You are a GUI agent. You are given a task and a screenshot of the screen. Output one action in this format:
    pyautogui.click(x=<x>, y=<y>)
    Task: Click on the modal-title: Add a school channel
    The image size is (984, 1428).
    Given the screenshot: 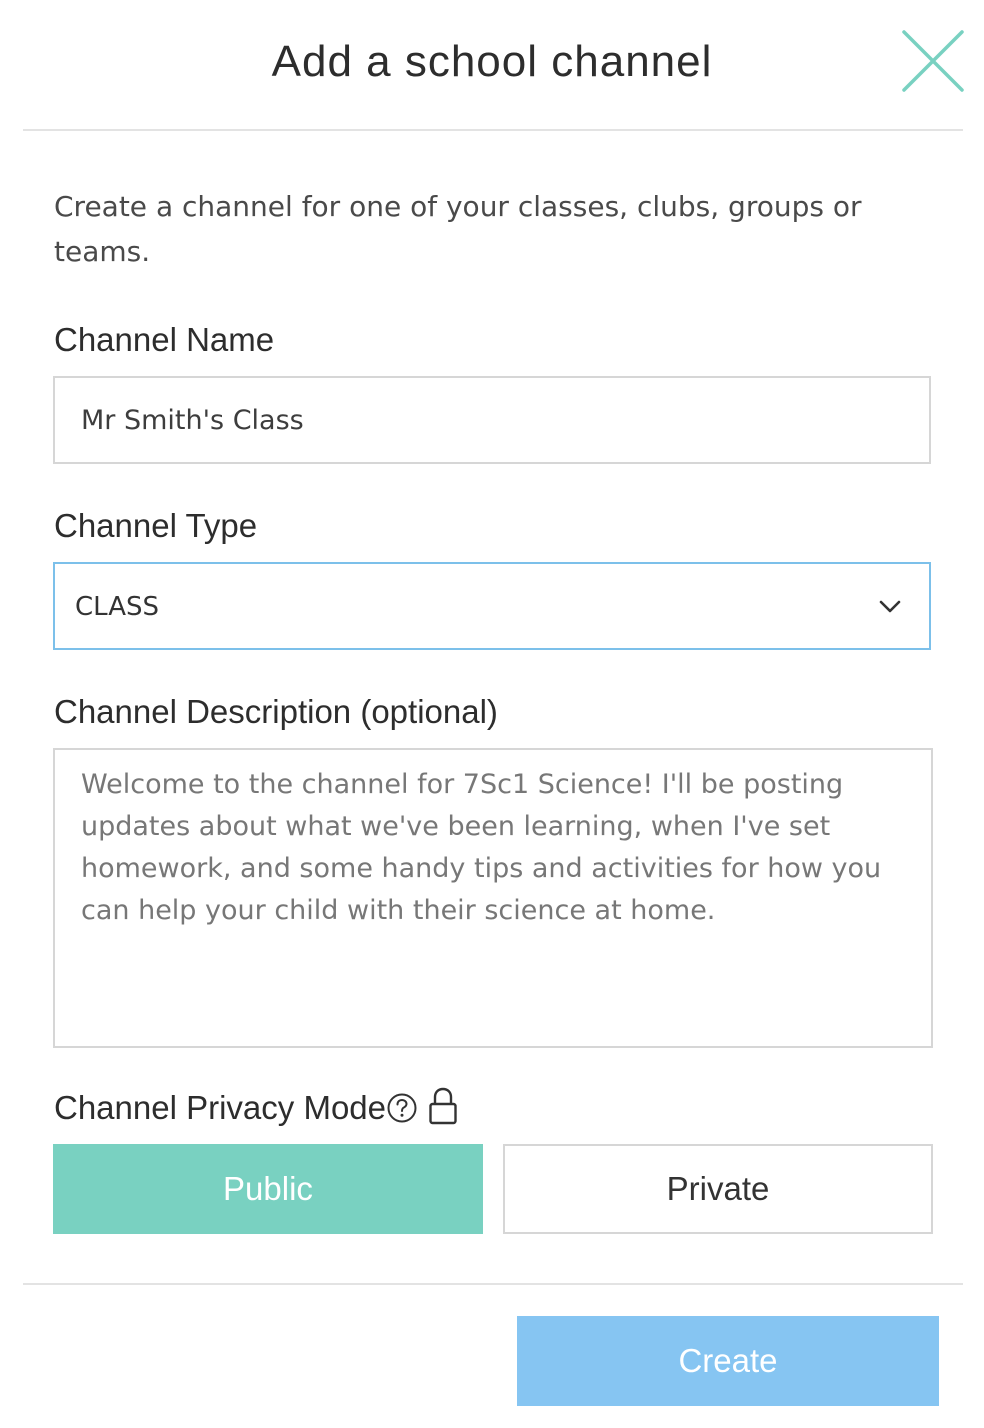 What is the action you would take?
    pyautogui.click(x=492, y=61)
    